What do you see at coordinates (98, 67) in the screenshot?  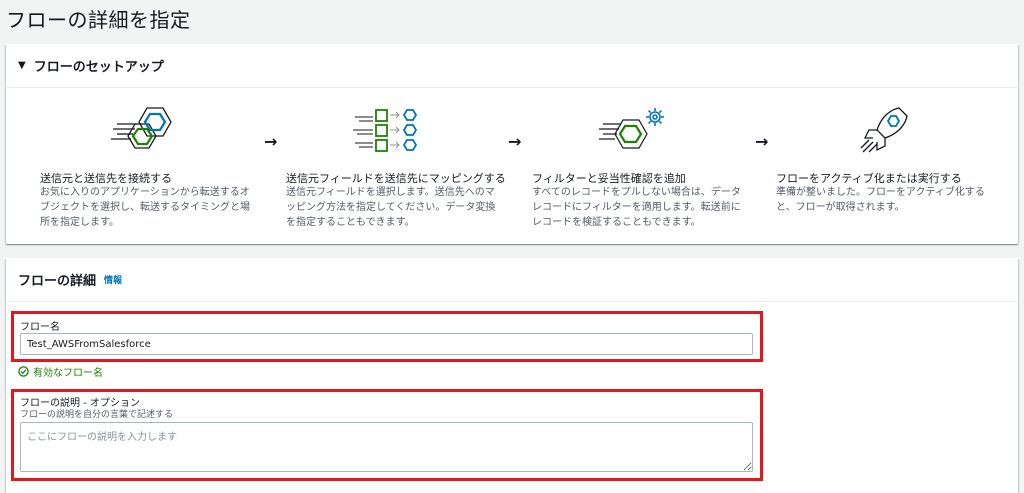 I see `flow-setup-title: フローのセットアップ` at bounding box center [98, 67].